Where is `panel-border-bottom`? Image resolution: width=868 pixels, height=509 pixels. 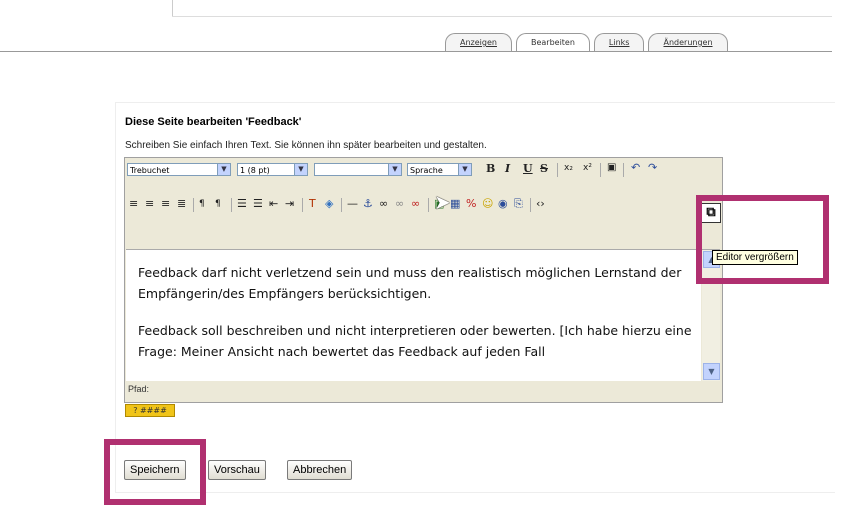 panel-border-bottom is located at coordinates (475, 492).